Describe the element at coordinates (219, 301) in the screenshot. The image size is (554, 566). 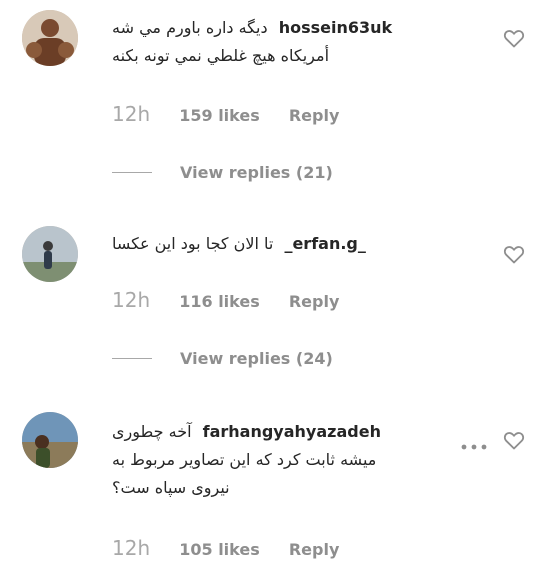
I see `likes-count: 116 likes` at that location.